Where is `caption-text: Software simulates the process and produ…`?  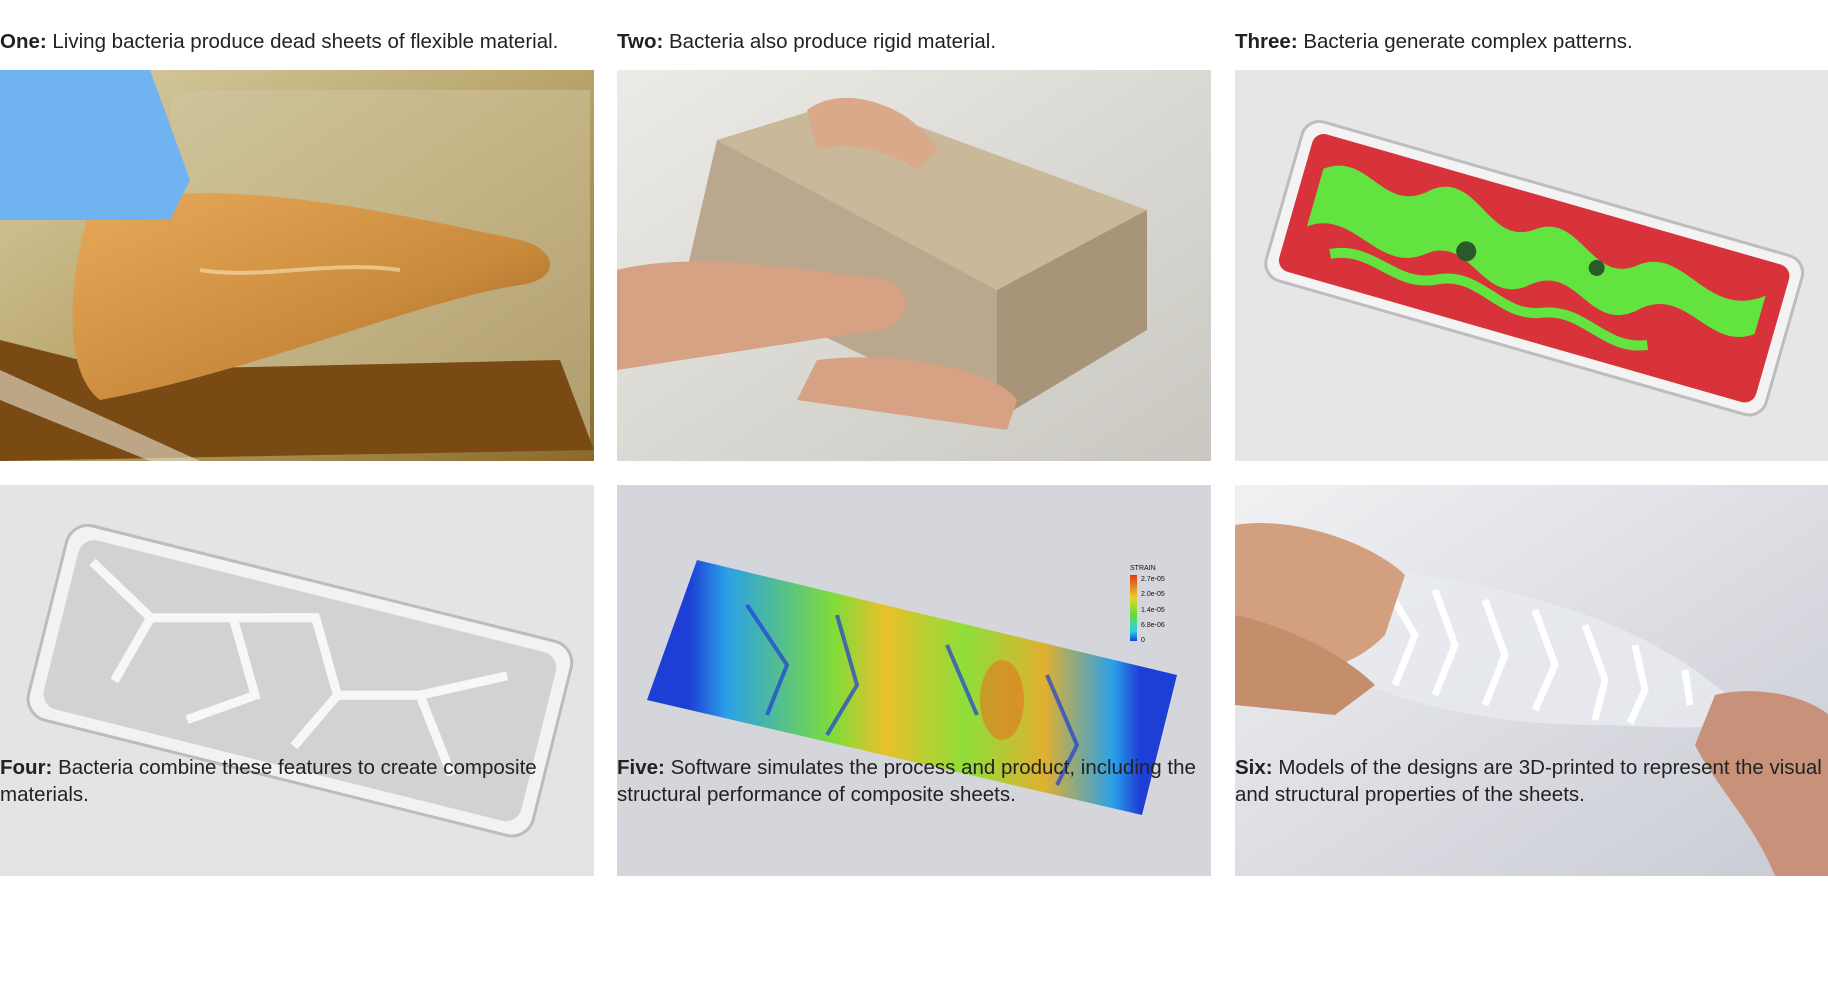 caption-text: Software simulates the process and produ… is located at coordinates (906, 781).